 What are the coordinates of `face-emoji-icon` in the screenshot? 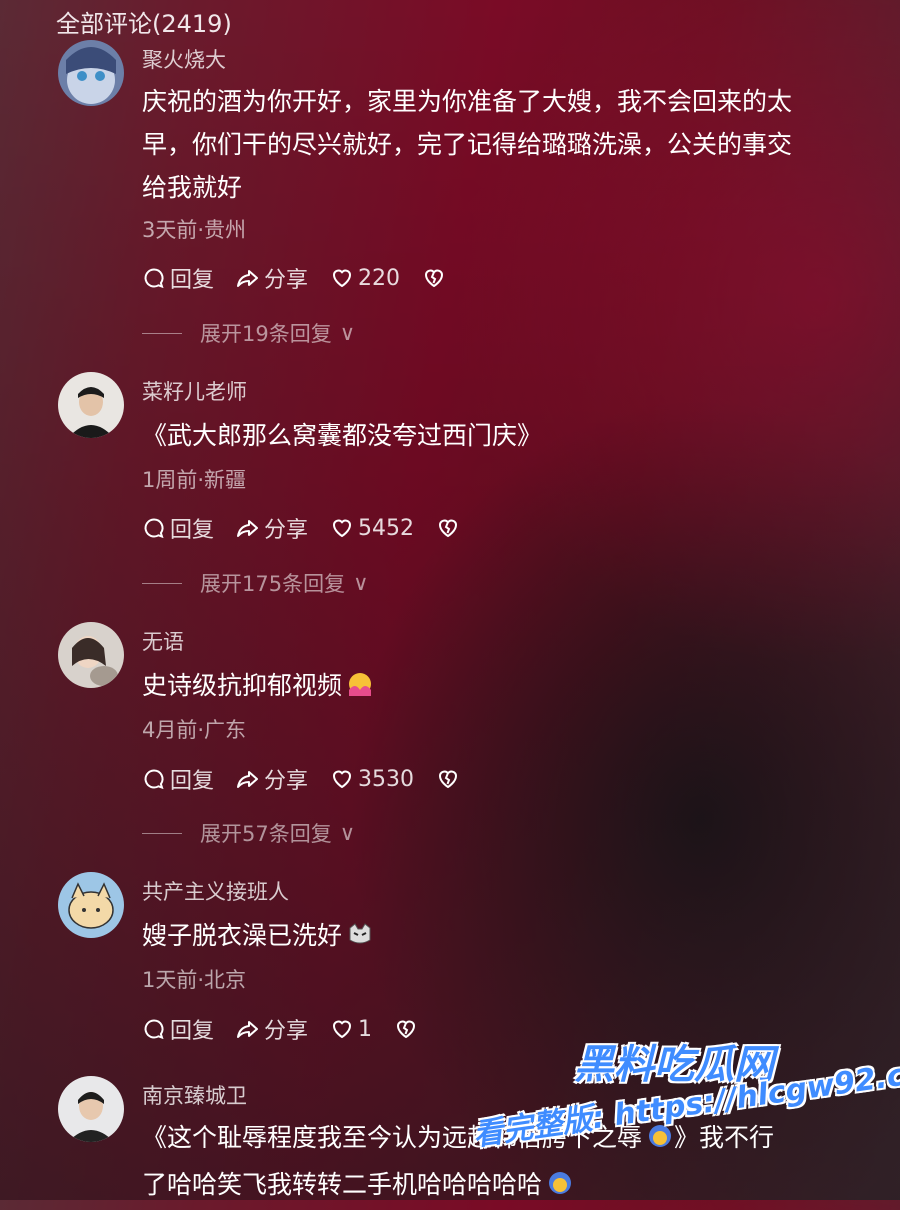 It's located at (560, 1188).